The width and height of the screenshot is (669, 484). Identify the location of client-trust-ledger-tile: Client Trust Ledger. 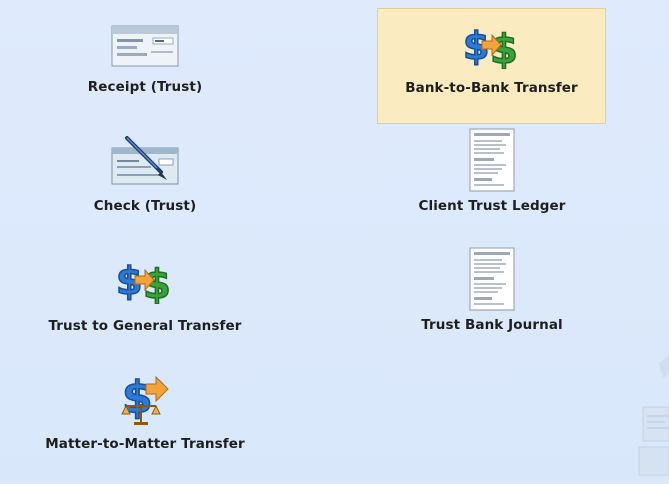
(492, 177).